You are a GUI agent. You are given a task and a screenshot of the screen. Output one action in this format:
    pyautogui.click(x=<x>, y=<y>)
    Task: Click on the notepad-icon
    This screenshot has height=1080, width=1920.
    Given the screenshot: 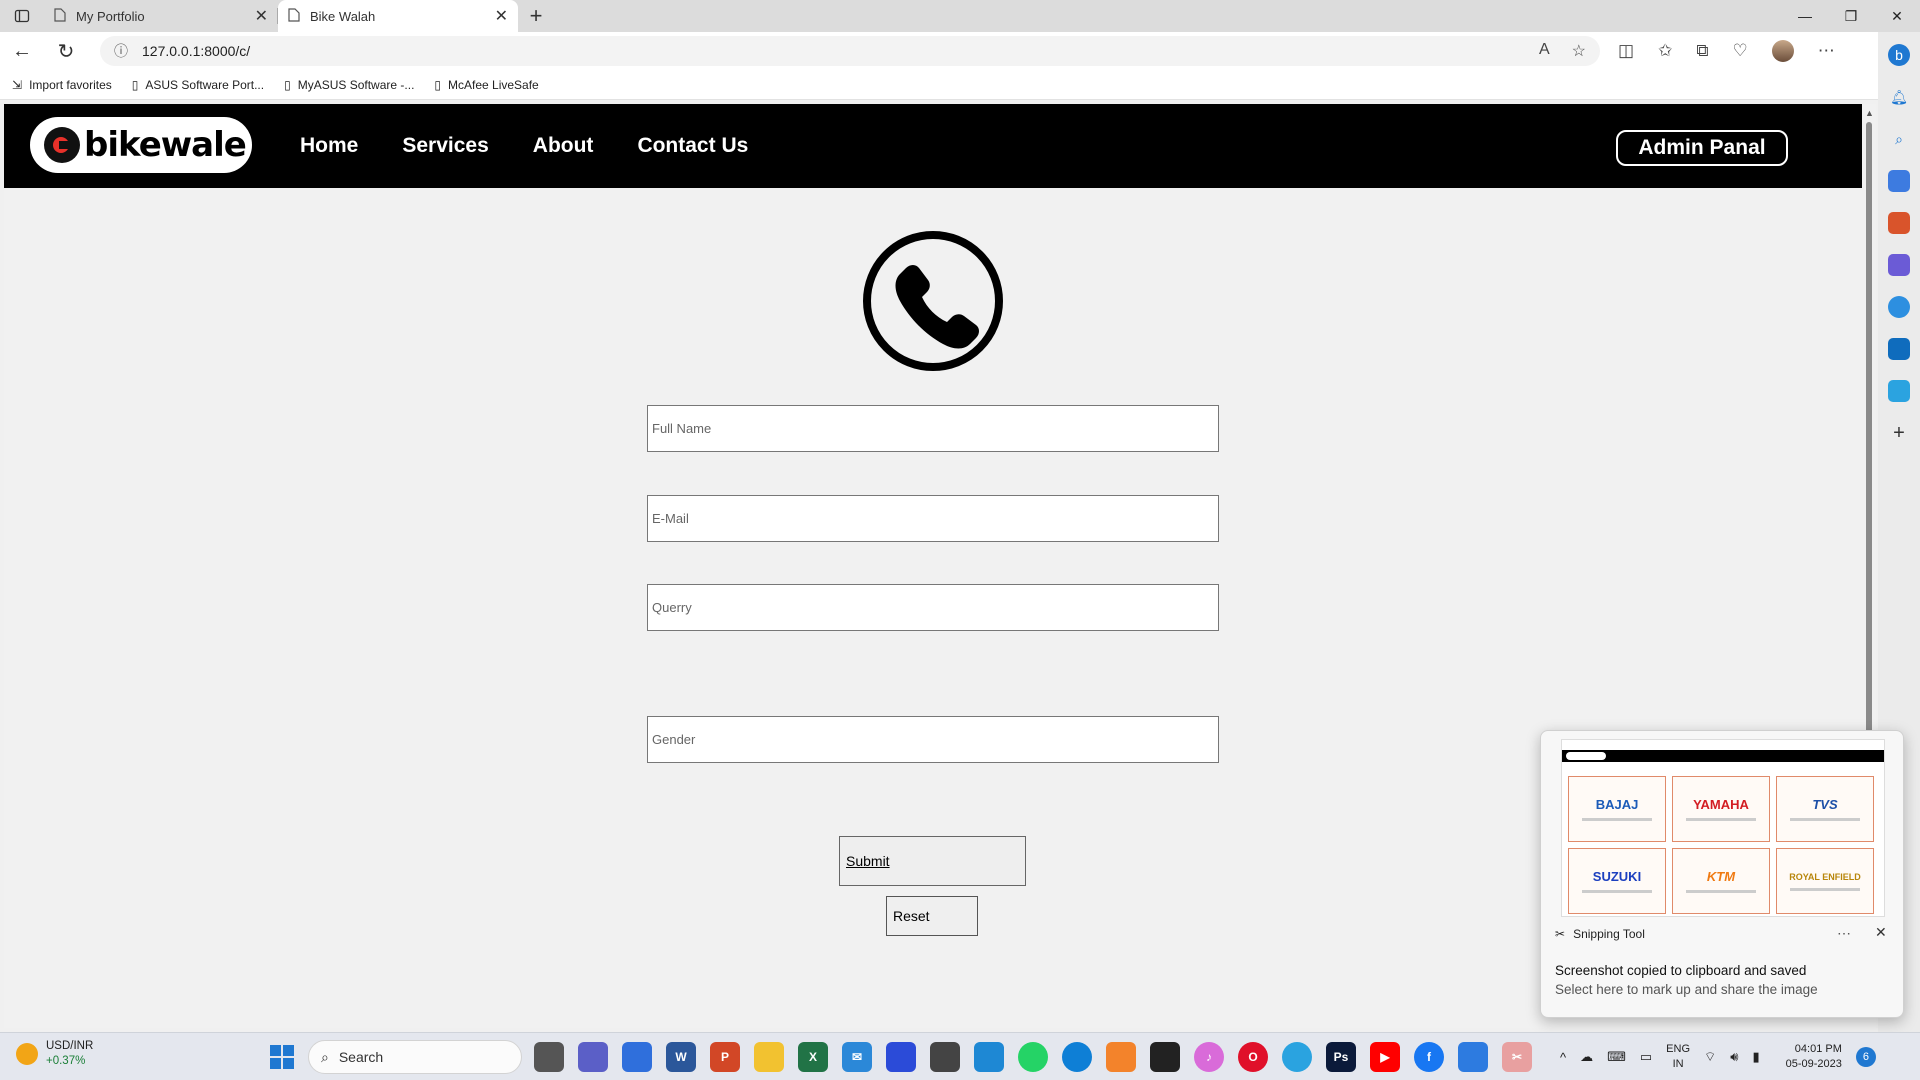 What is the action you would take?
    pyautogui.click(x=637, y=1057)
    